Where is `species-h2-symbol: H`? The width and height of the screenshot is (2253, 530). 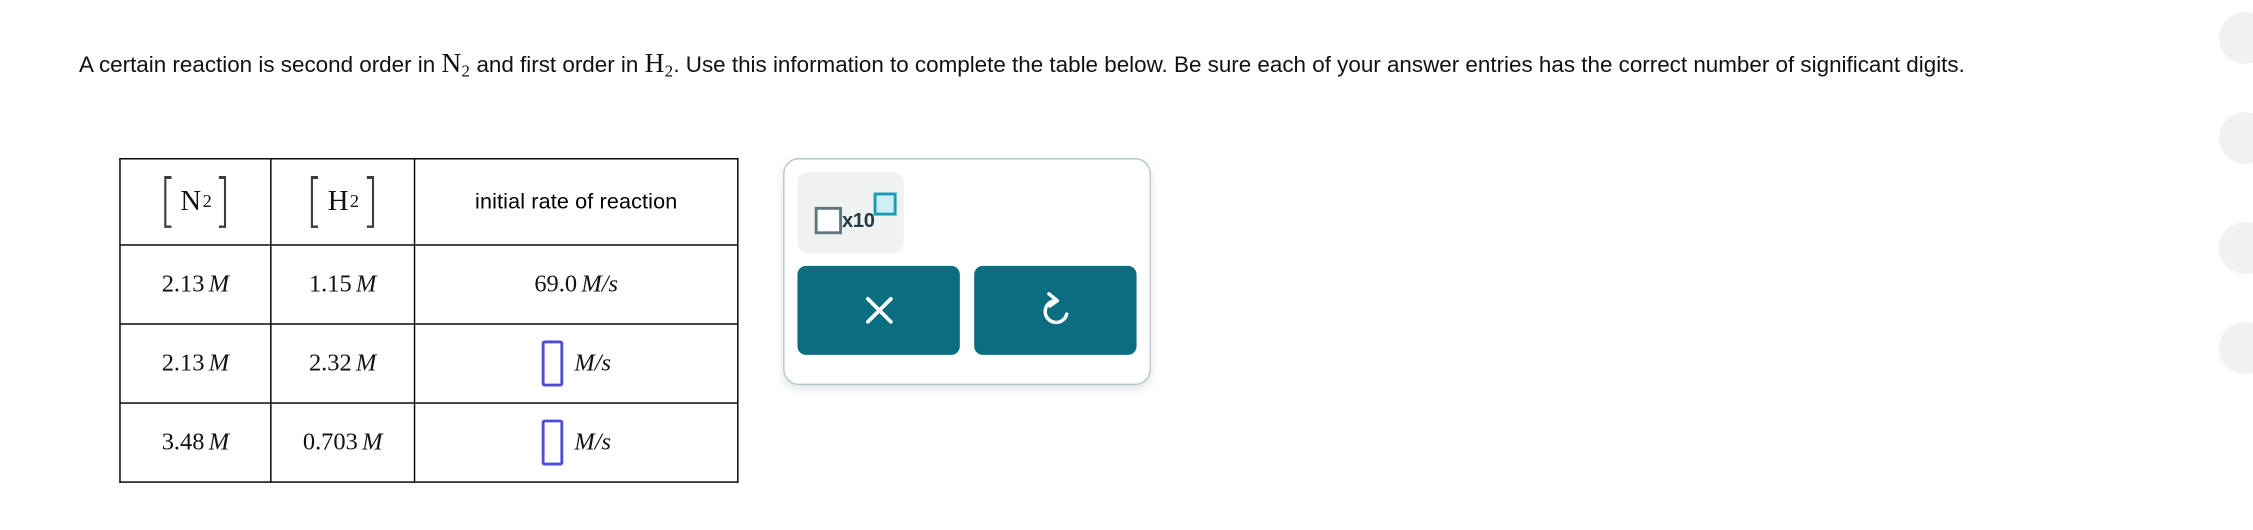
species-h2-symbol: H is located at coordinates (654, 63).